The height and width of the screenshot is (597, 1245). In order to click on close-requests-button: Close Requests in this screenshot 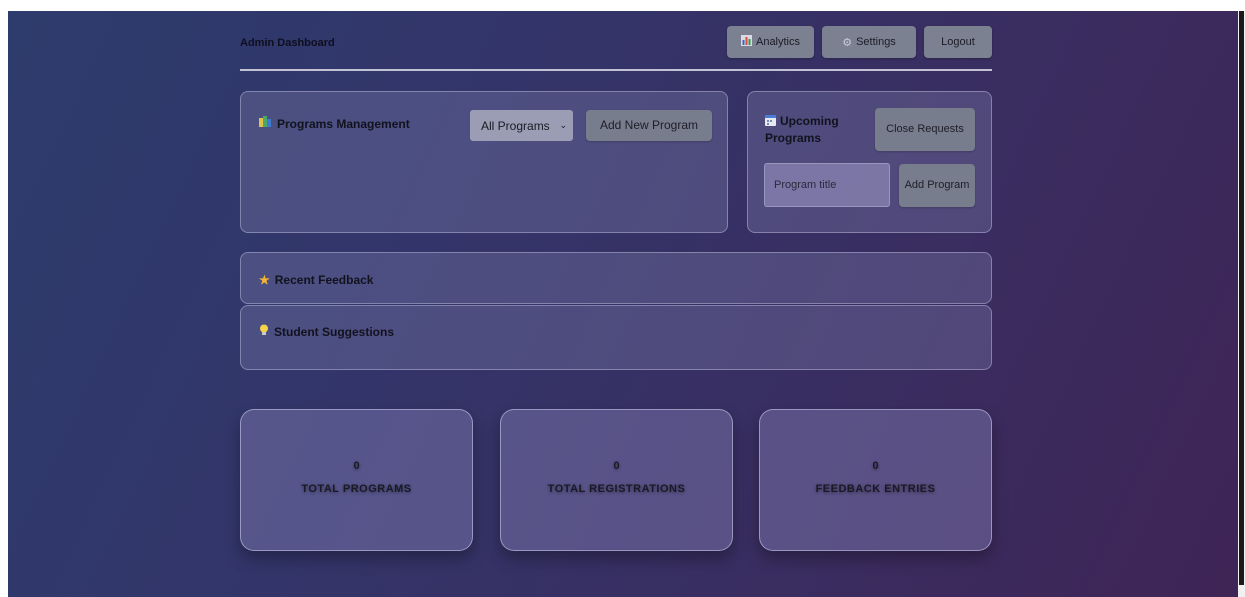, I will do `click(925, 129)`.